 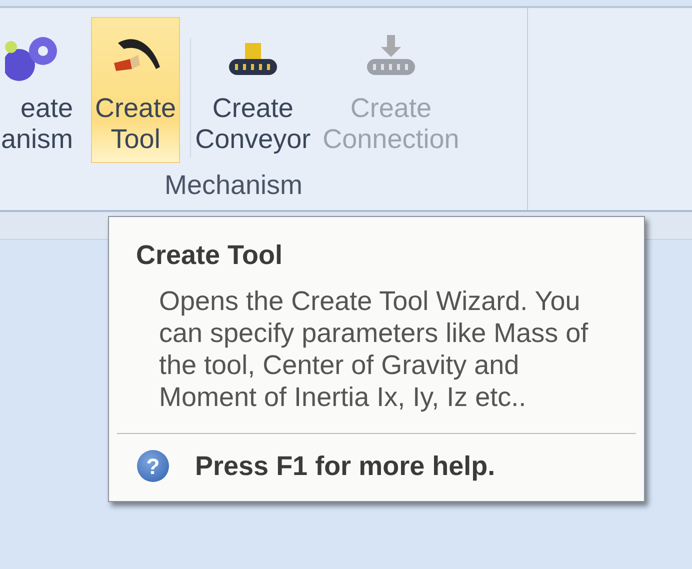 I want to click on ribbon-button: eate anism, so click(x=39, y=90).